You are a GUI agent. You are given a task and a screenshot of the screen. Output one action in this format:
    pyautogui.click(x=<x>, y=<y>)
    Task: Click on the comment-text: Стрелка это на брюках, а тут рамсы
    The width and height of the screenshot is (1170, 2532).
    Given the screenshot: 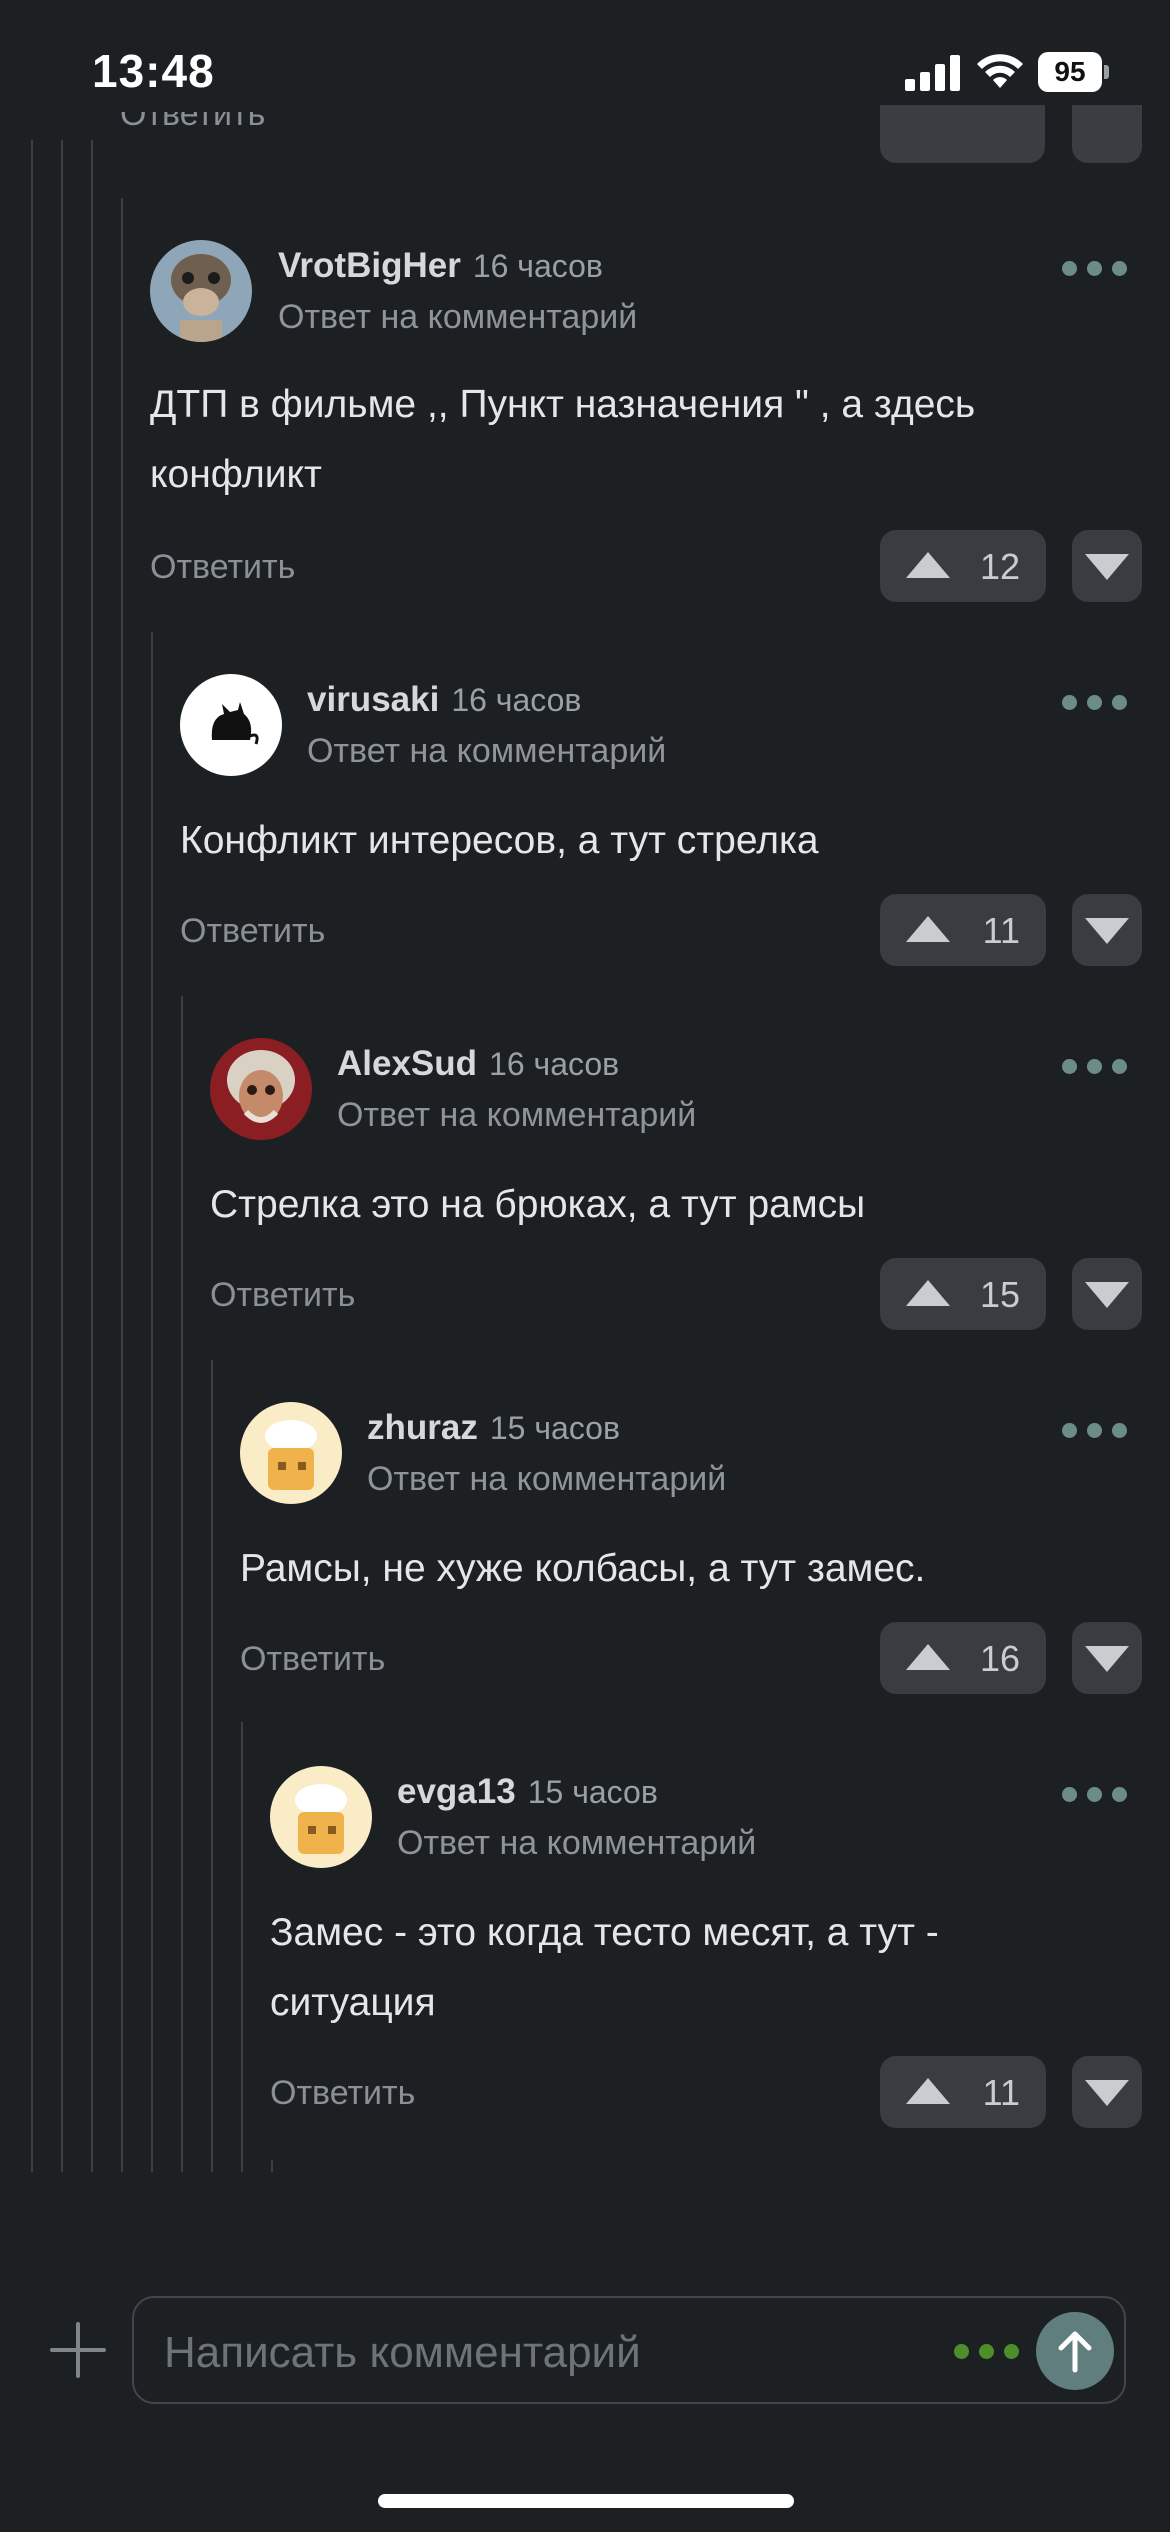 What is the action you would take?
    pyautogui.click(x=537, y=1205)
    